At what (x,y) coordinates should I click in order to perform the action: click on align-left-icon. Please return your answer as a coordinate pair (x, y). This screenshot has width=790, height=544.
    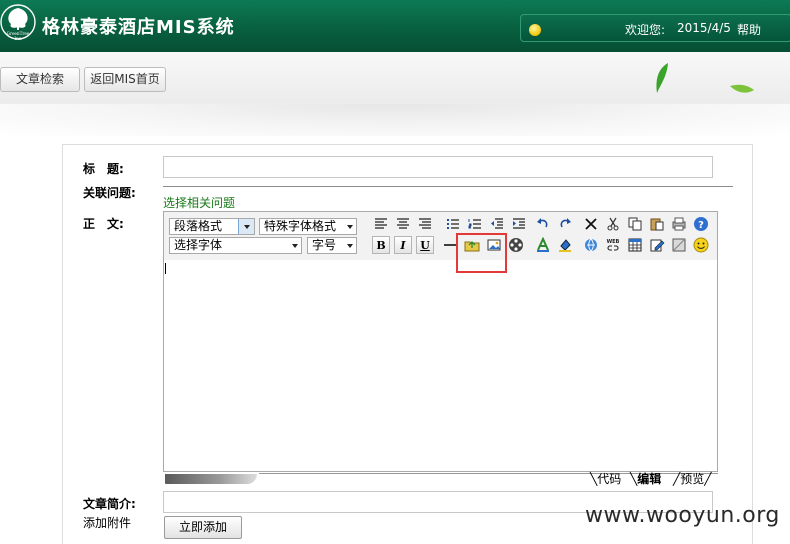
    Looking at the image, I should click on (381, 224).